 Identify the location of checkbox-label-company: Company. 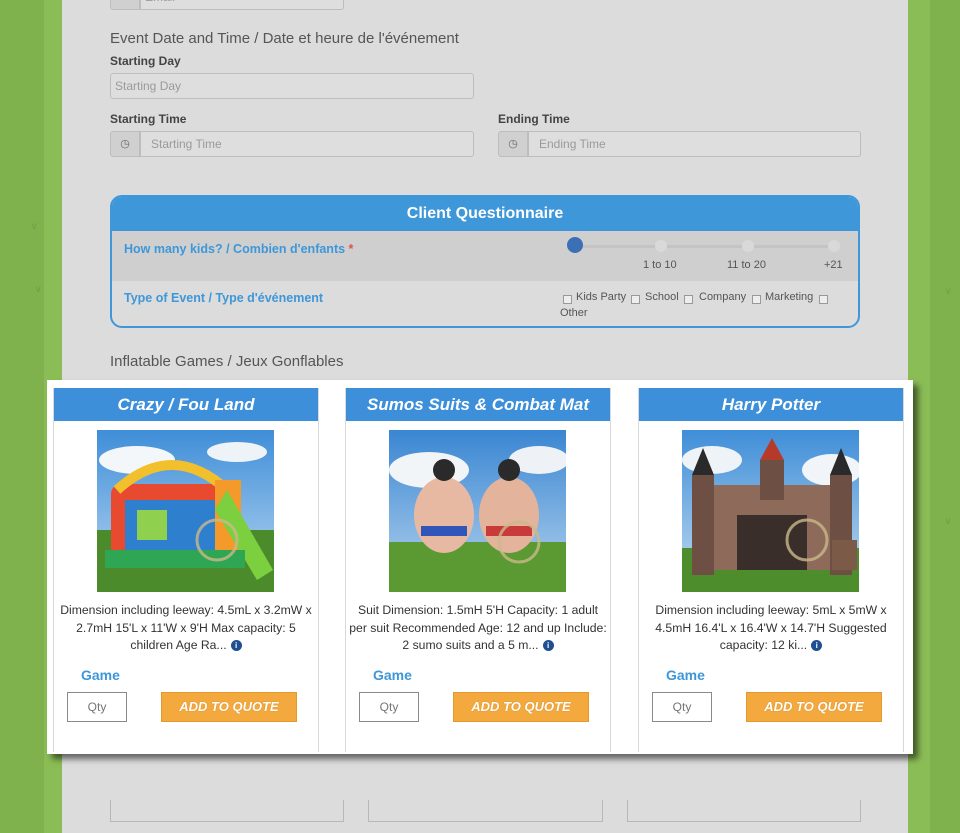
(723, 297).